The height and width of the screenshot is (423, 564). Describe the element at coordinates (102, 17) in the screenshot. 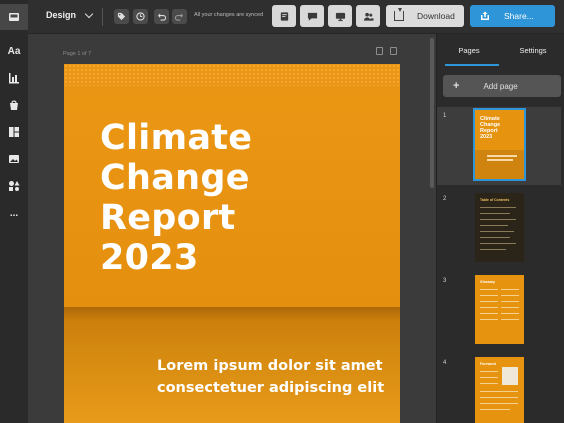

I see `divider` at that location.